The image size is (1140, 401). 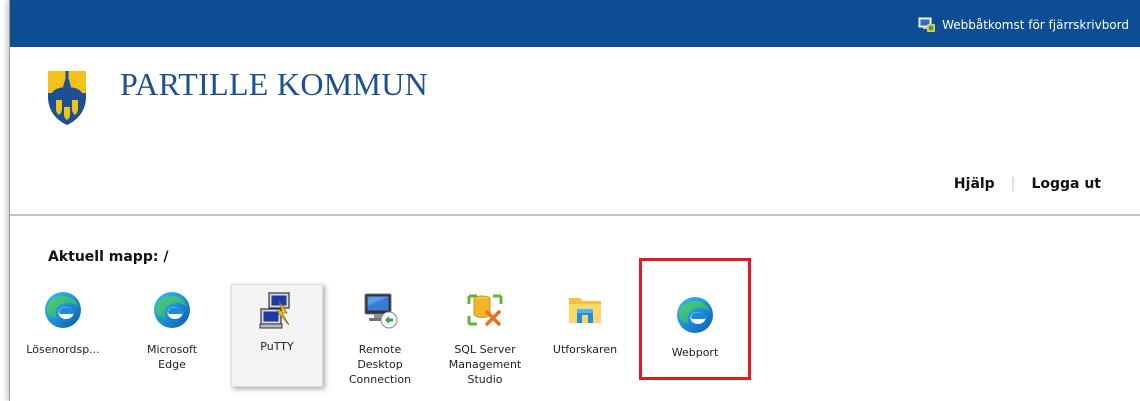 I want to click on putty-icon, so click(x=277, y=311).